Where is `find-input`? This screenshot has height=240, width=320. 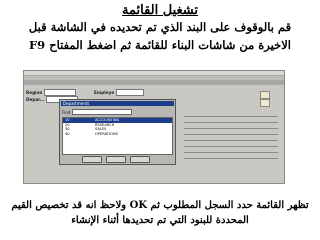
find-input is located at coordinates (102, 112).